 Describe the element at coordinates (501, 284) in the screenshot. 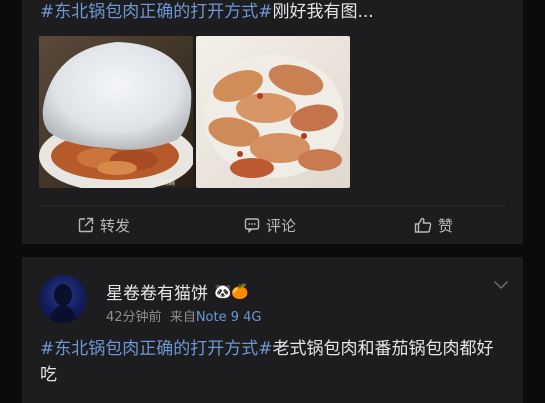

I see `chevron-down-icon` at that location.